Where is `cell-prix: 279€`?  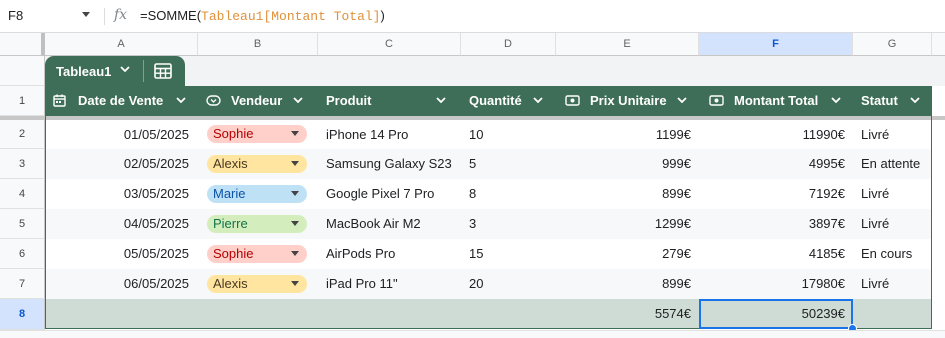 cell-prix: 279€ is located at coordinates (623, 254).